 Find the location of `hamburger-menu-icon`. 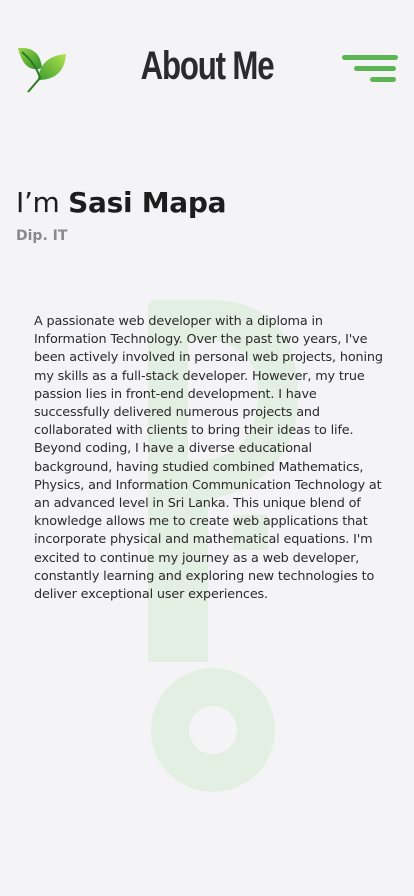

hamburger-menu-icon is located at coordinates (369, 68).